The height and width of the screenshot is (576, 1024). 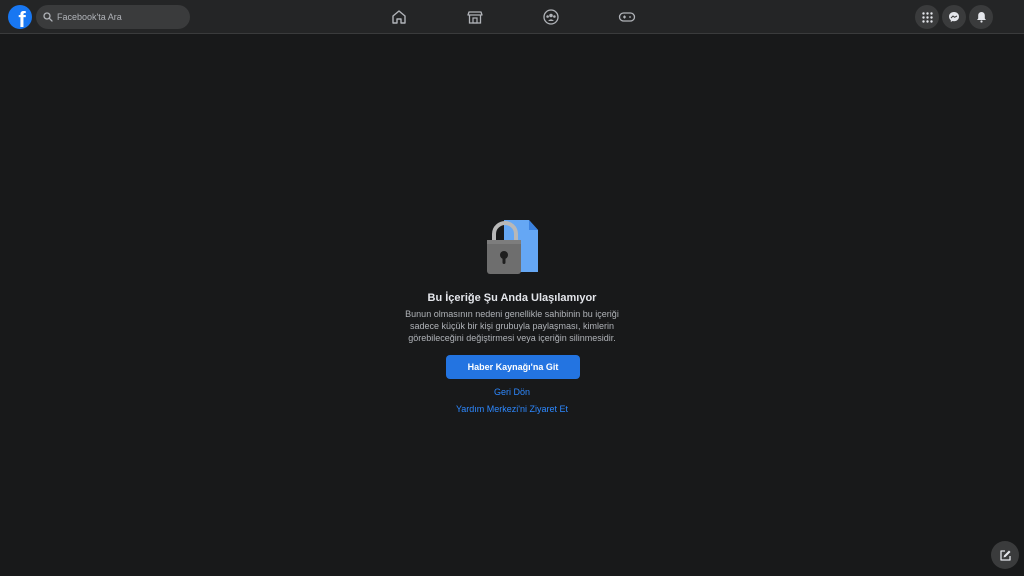 I want to click on gaming-icon, so click(x=627, y=17).